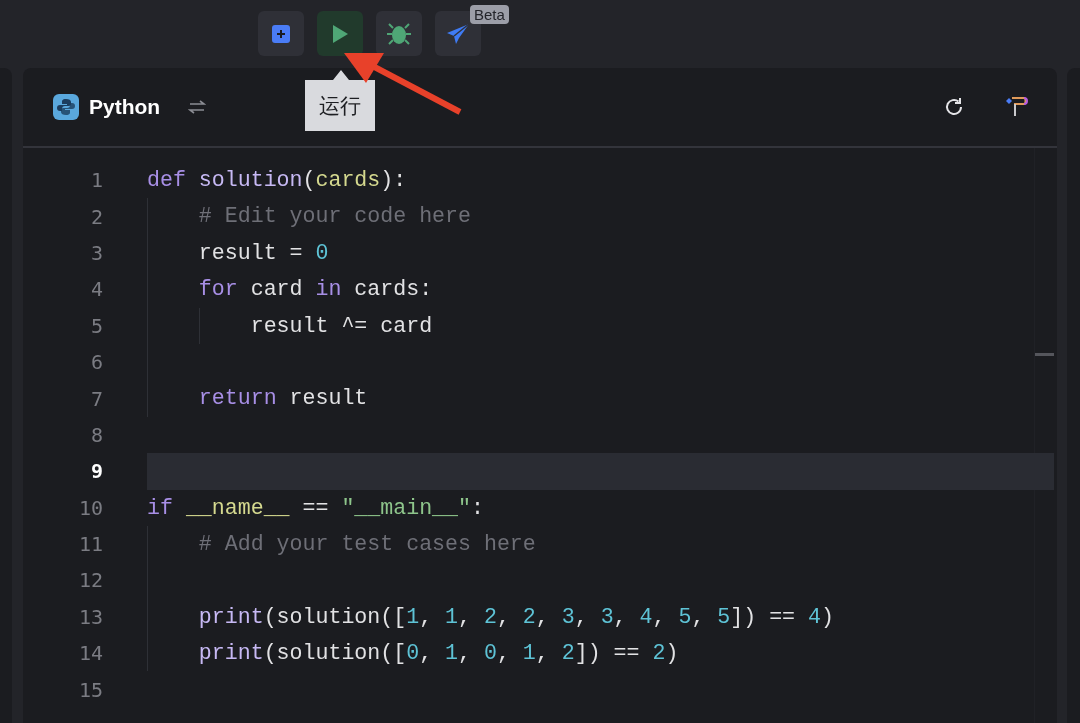 The image size is (1080, 723). I want to click on code-line: def solution(cards):, so click(277, 180).